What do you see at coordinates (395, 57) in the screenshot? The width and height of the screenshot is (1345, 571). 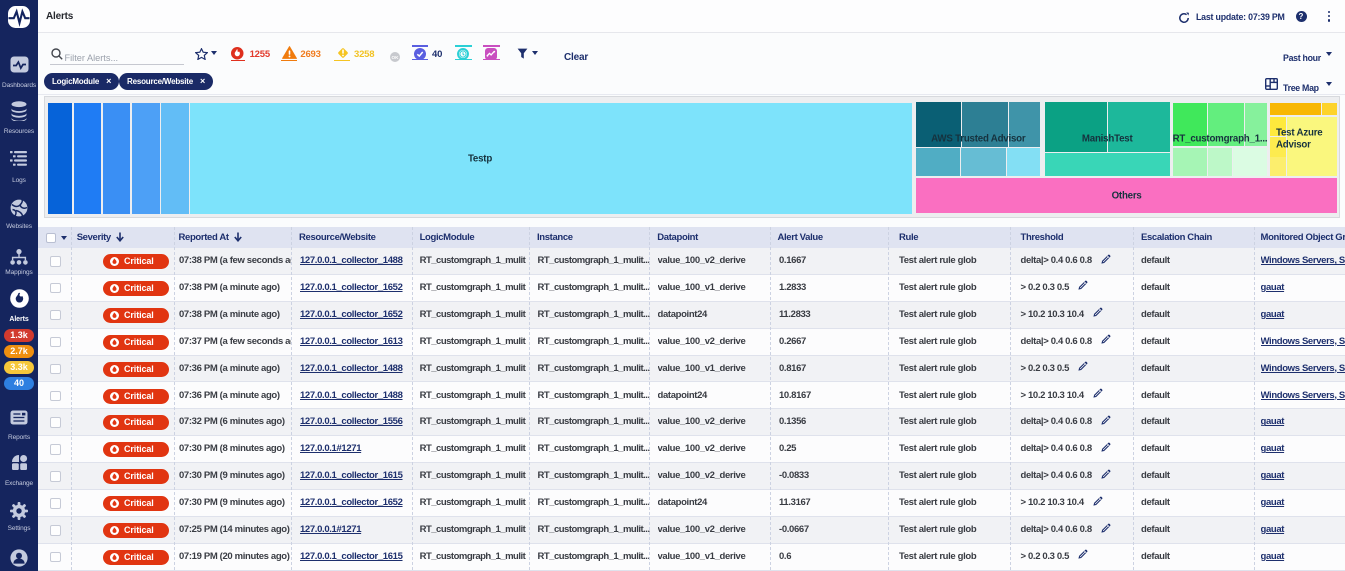 I see `svg-text: OK` at bounding box center [395, 57].